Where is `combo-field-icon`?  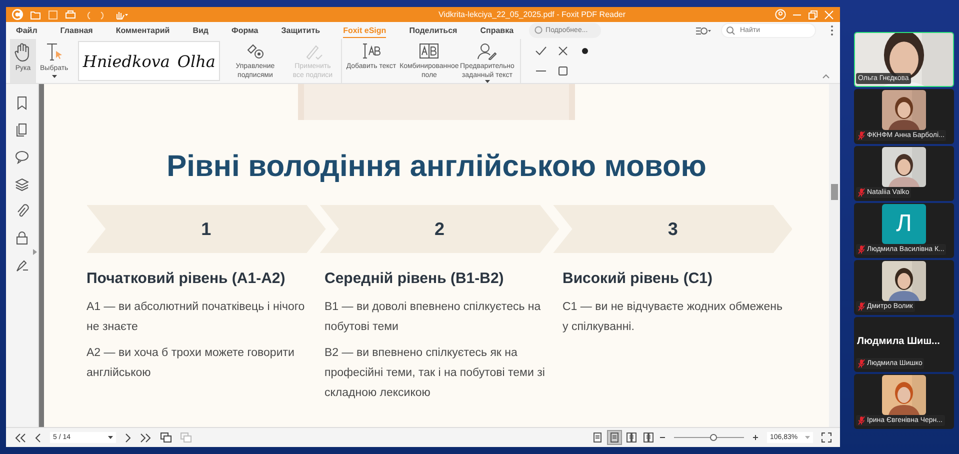
combo-field-icon is located at coordinates (429, 51).